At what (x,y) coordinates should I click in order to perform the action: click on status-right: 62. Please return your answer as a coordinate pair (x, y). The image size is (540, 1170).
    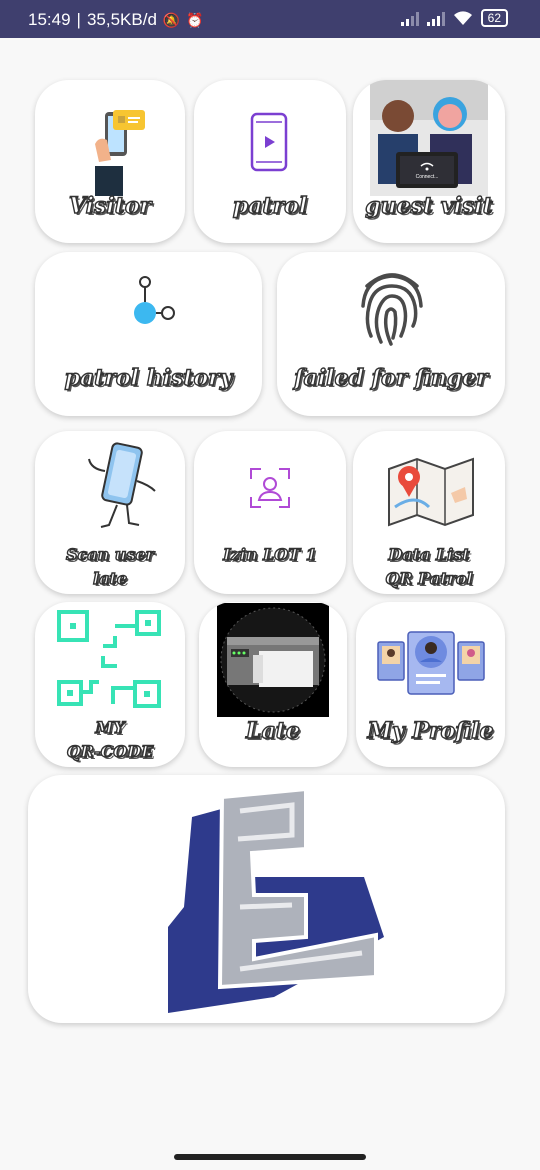
    Looking at the image, I should click on (454, 18).